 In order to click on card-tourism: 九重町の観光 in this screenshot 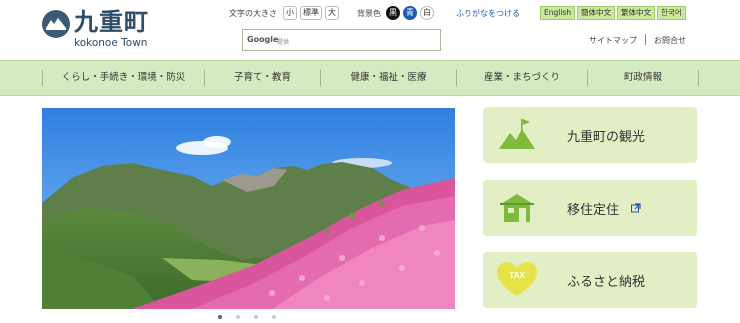, I will do `click(590, 135)`.